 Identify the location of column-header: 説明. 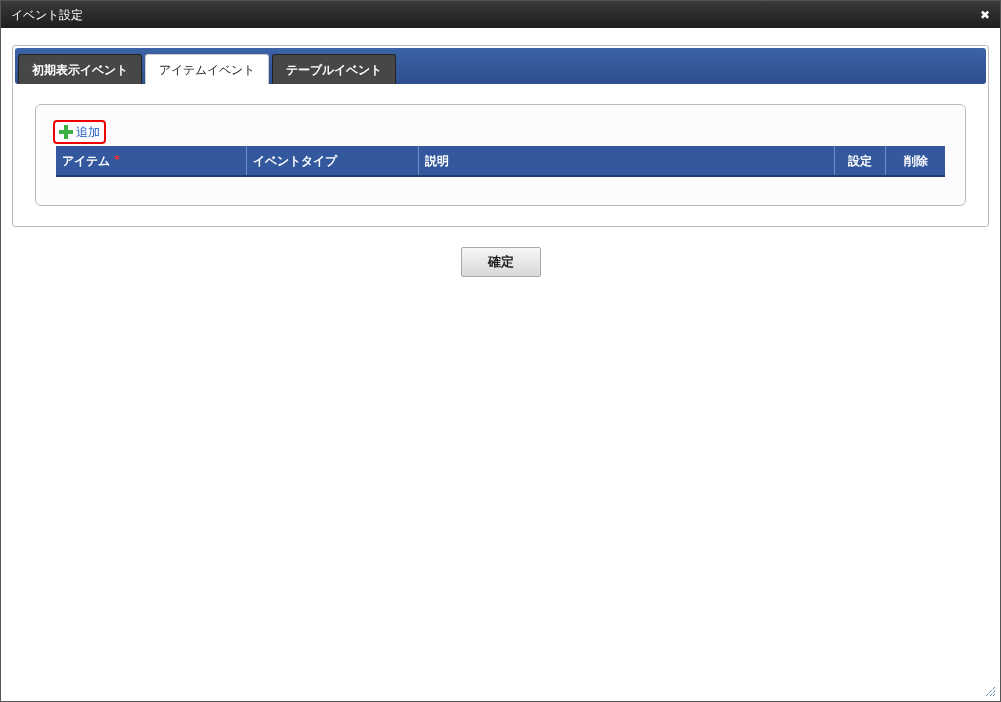
(627, 160).